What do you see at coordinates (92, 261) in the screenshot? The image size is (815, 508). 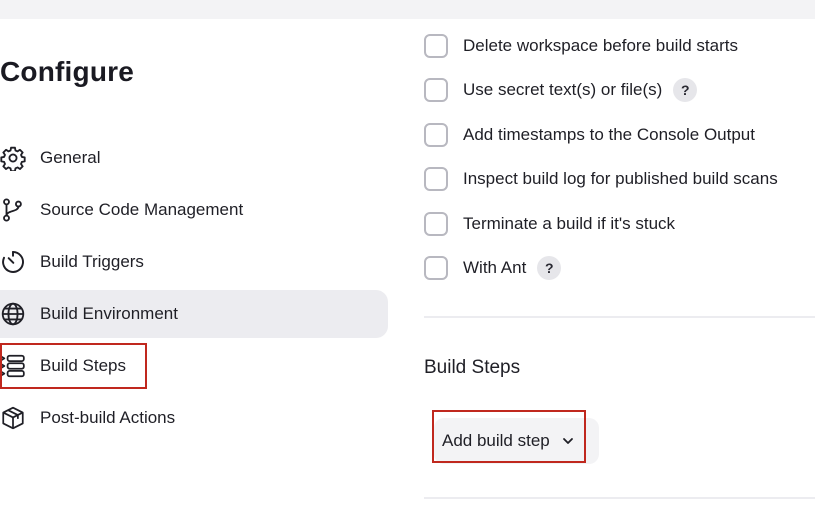 I see `sidebar-item-label: Build Triggers` at bounding box center [92, 261].